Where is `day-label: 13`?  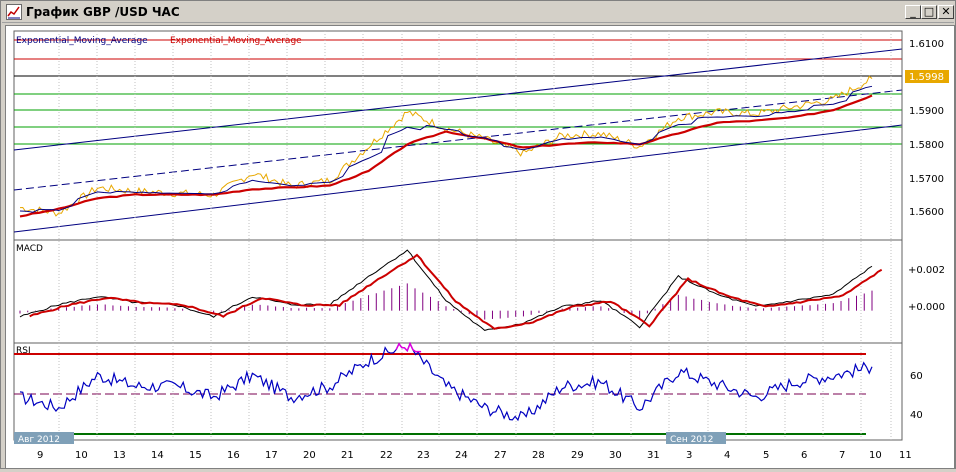 day-label: 13 is located at coordinates (119, 455).